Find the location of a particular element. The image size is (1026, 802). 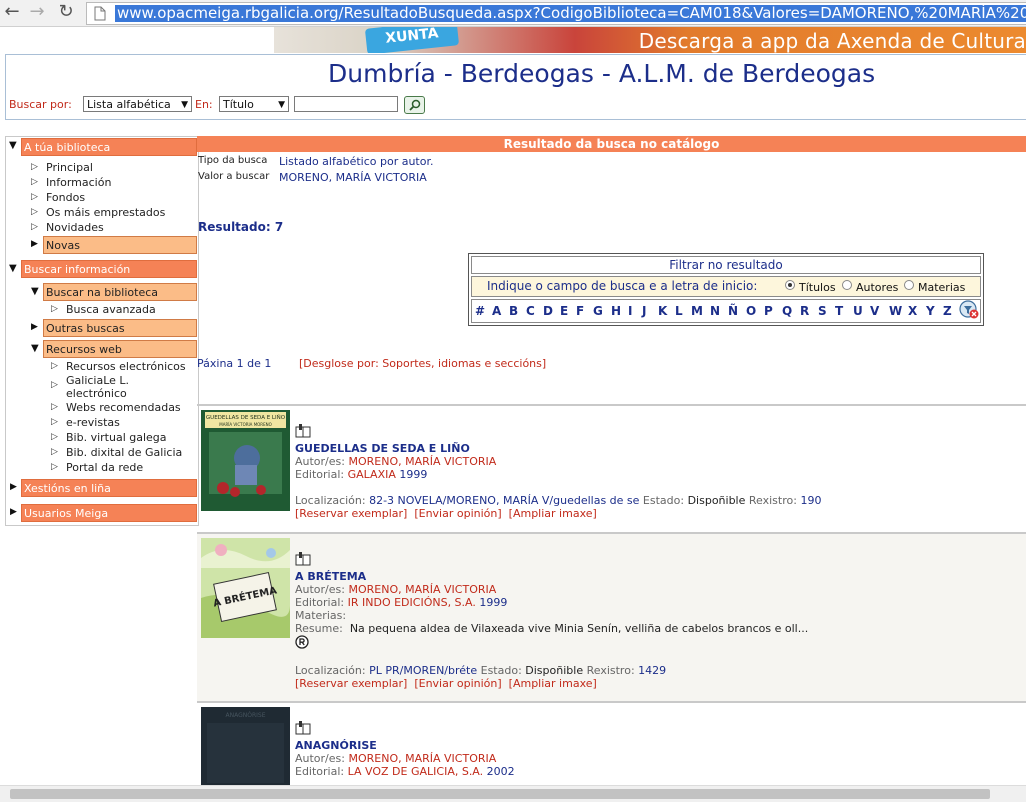

letter-link: Ñ is located at coordinates (733, 311).